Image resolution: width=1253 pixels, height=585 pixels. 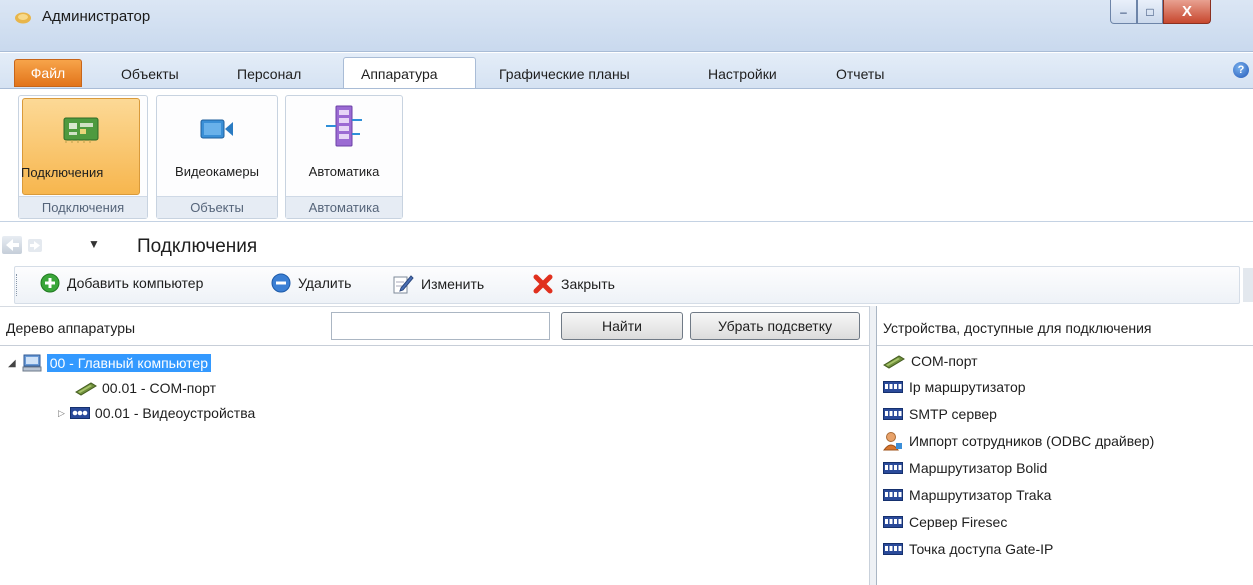 I want to click on ribbon-group-connections: Подключения Подключения, so click(x=83, y=157).